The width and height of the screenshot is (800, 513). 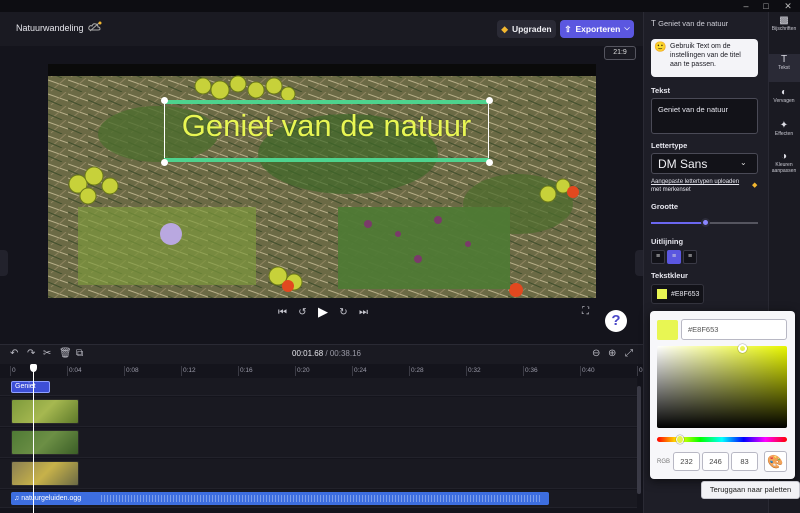 I want to click on rail-effects: ✦ Effecten, so click(x=784, y=129).